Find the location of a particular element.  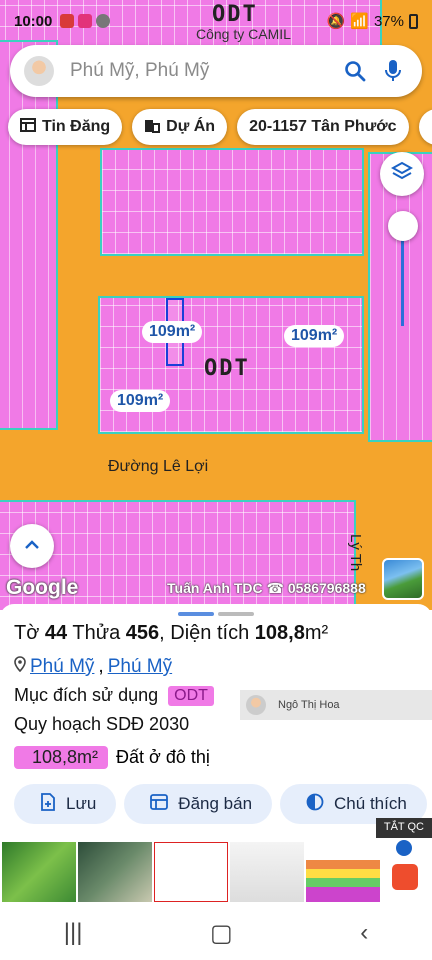

battery-icon is located at coordinates (413, 21).